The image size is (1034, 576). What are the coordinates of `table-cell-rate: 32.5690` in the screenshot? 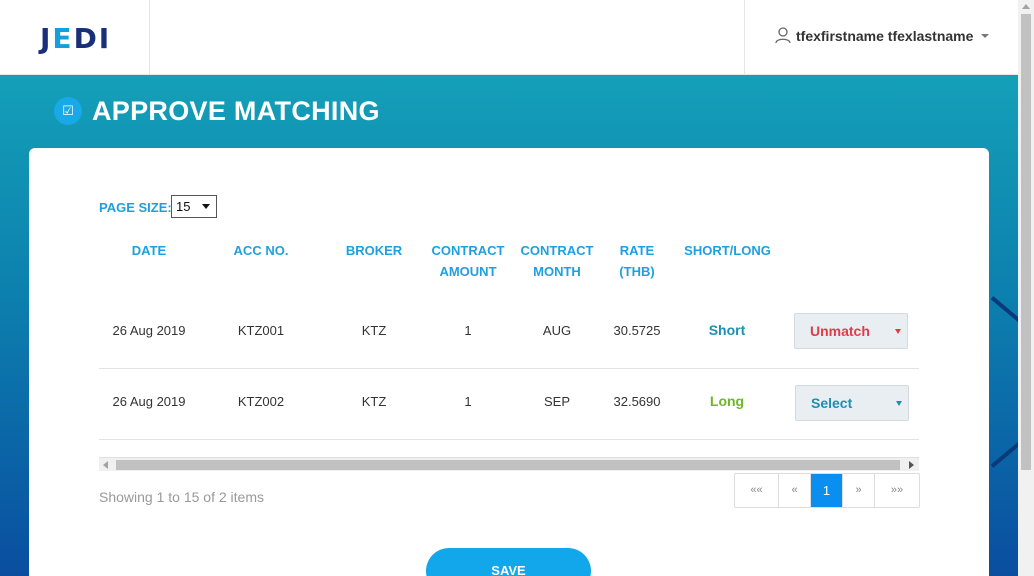 It's located at (637, 401).